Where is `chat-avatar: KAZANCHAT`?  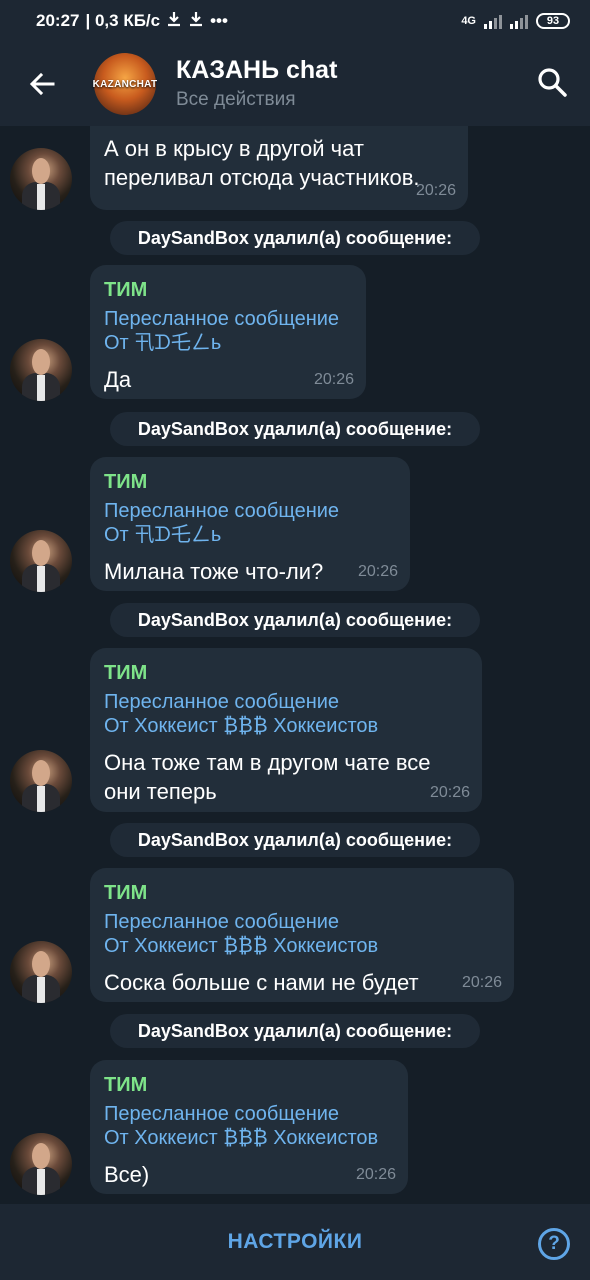 chat-avatar: KAZANCHAT is located at coordinates (125, 84).